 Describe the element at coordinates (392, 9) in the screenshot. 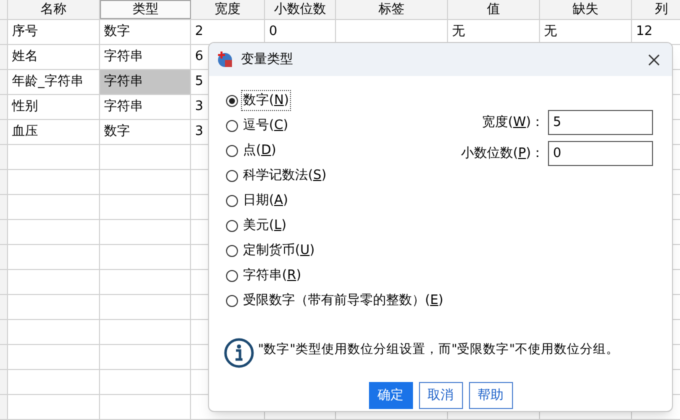

I see `column-header: 标签` at that location.